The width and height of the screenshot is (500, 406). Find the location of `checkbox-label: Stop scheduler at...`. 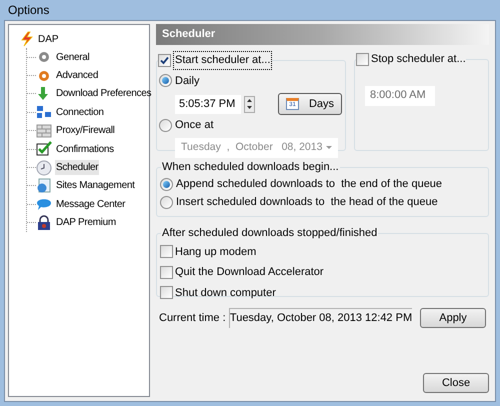

checkbox-label: Stop scheduler at... is located at coordinates (418, 59).